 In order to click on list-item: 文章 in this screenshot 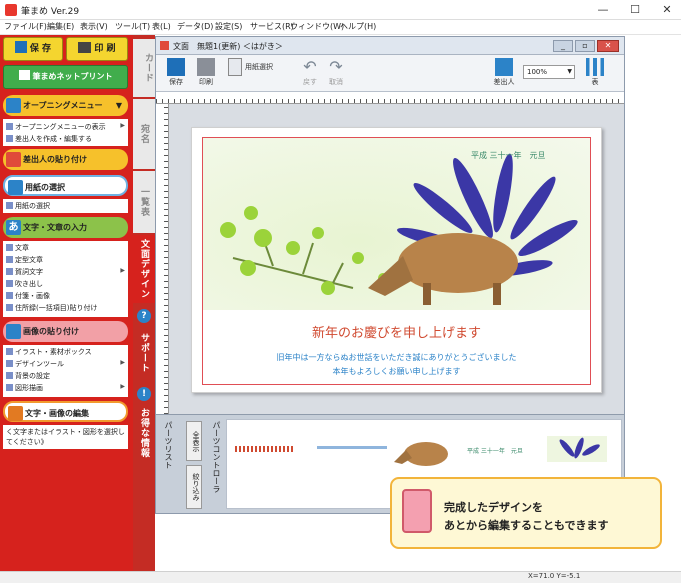, I will do `click(17, 248)`.